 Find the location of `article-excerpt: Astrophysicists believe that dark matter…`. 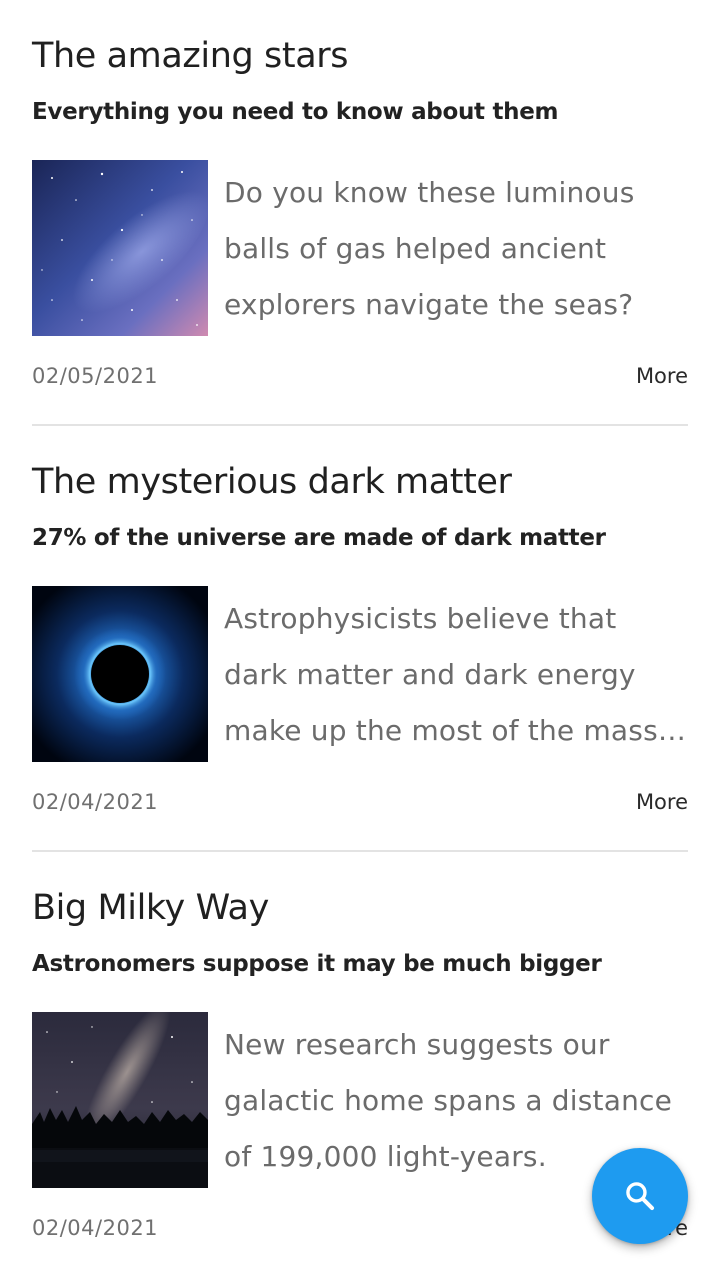

article-excerpt: Astrophysicists believe that dark matter… is located at coordinates (456, 675).